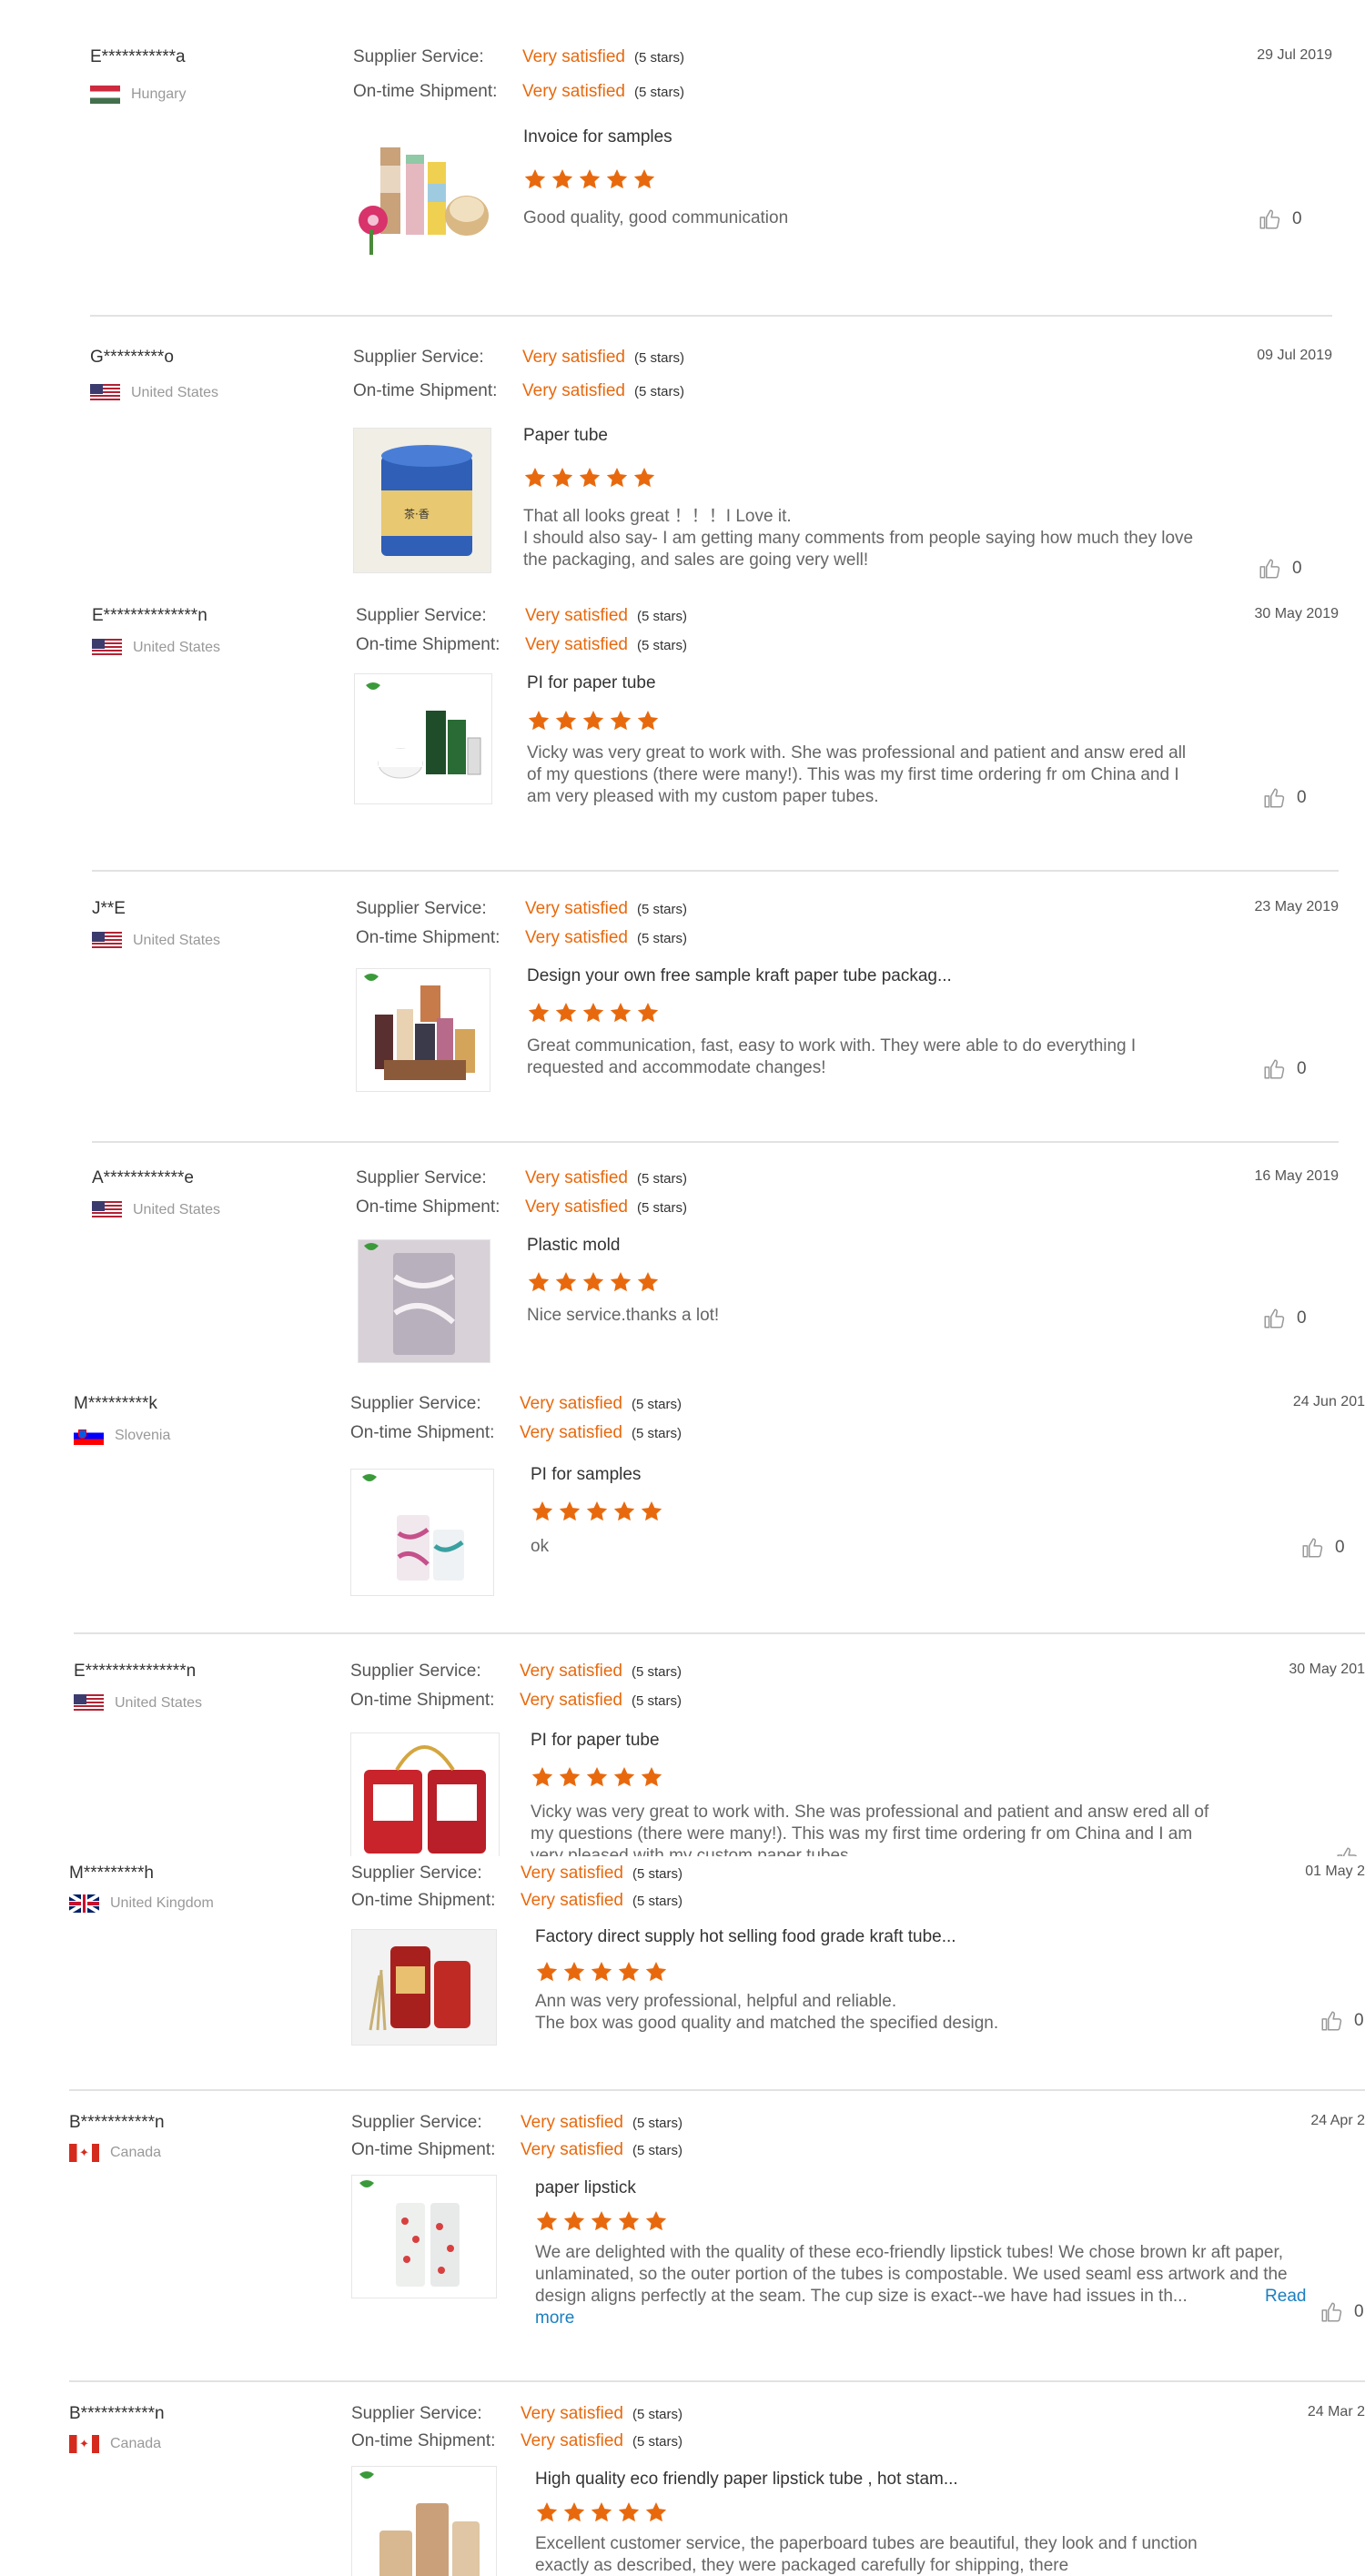 This screenshot has width=1365, height=2576. Describe the element at coordinates (565, 436) in the screenshot. I see `review-subject: Paper tube` at that location.